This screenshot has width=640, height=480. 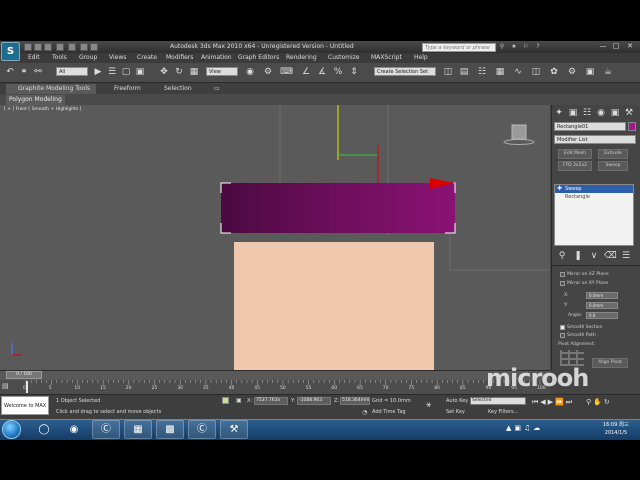 What do you see at coordinates (117, 57) in the screenshot?
I see `menu-views: Views` at bounding box center [117, 57].